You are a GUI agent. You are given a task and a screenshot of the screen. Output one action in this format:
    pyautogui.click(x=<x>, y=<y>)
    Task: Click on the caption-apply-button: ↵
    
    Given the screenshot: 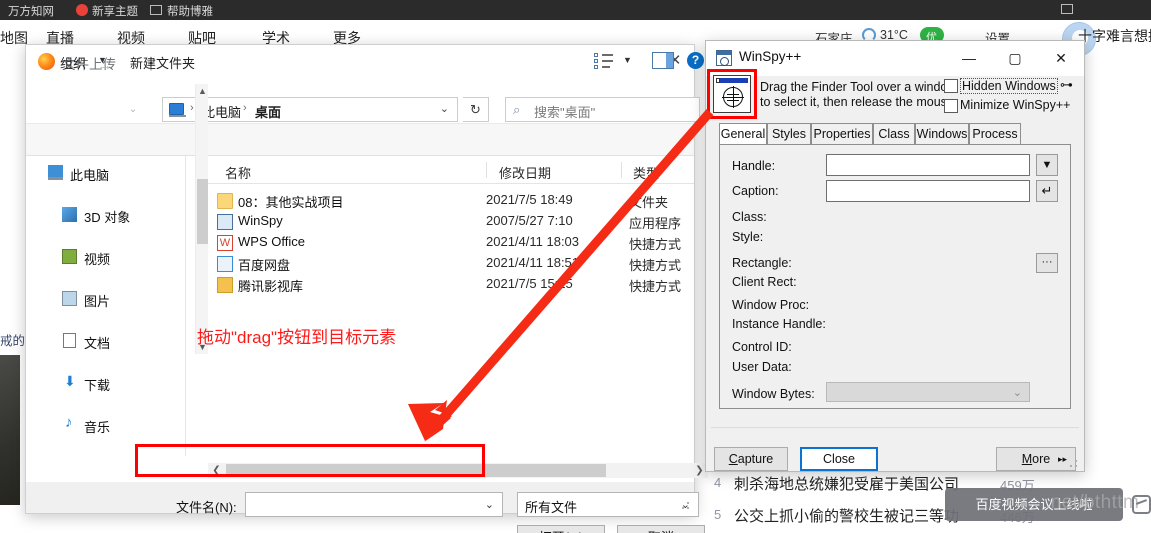 What is the action you would take?
    pyautogui.click(x=1047, y=191)
    